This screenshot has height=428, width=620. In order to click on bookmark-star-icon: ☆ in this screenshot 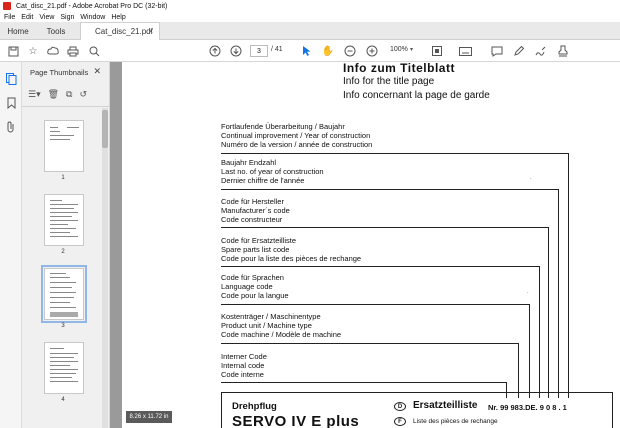, I will do `click(33, 51)`.